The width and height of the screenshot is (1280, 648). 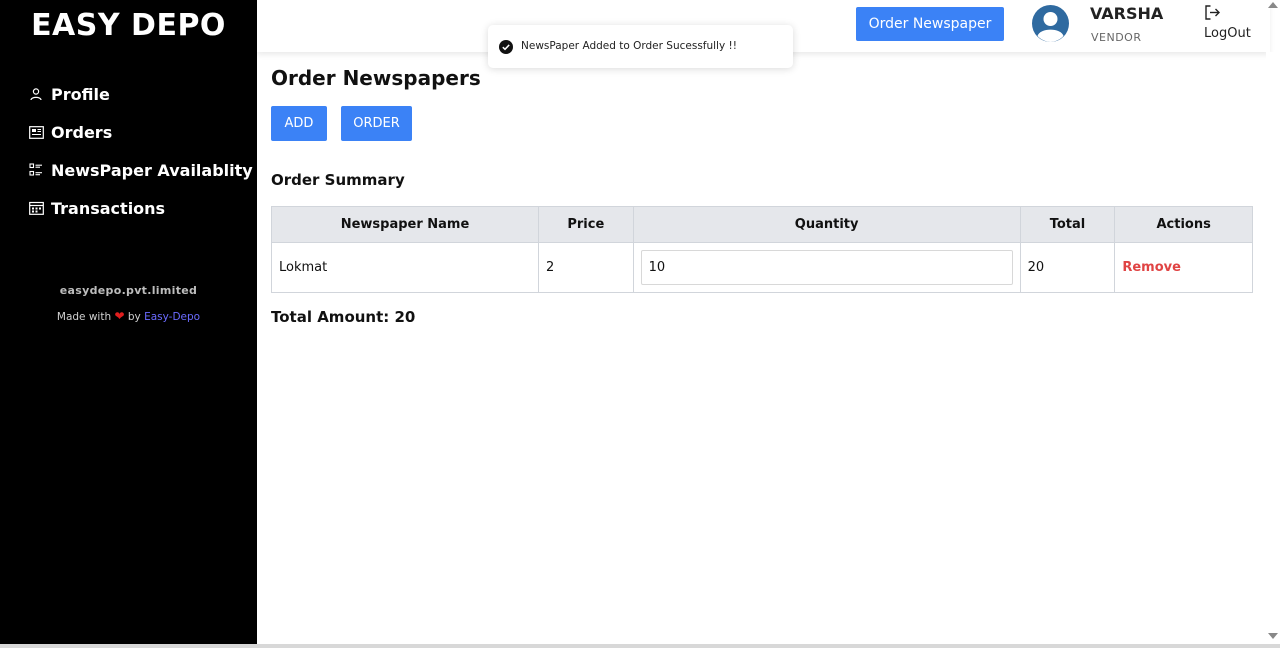 What do you see at coordinates (405, 267) in the screenshot?
I see `cell-newspaper-name: Lokmat` at bounding box center [405, 267].